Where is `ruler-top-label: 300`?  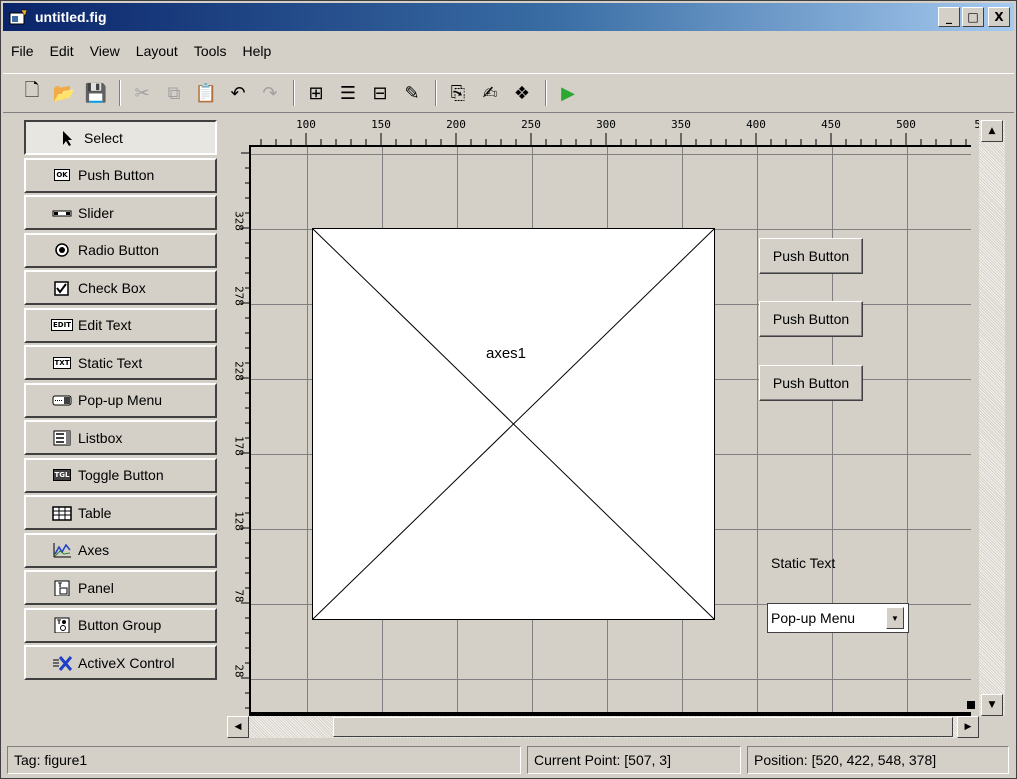
ruler-top-label: 300 is located at coordinates (606, 124).